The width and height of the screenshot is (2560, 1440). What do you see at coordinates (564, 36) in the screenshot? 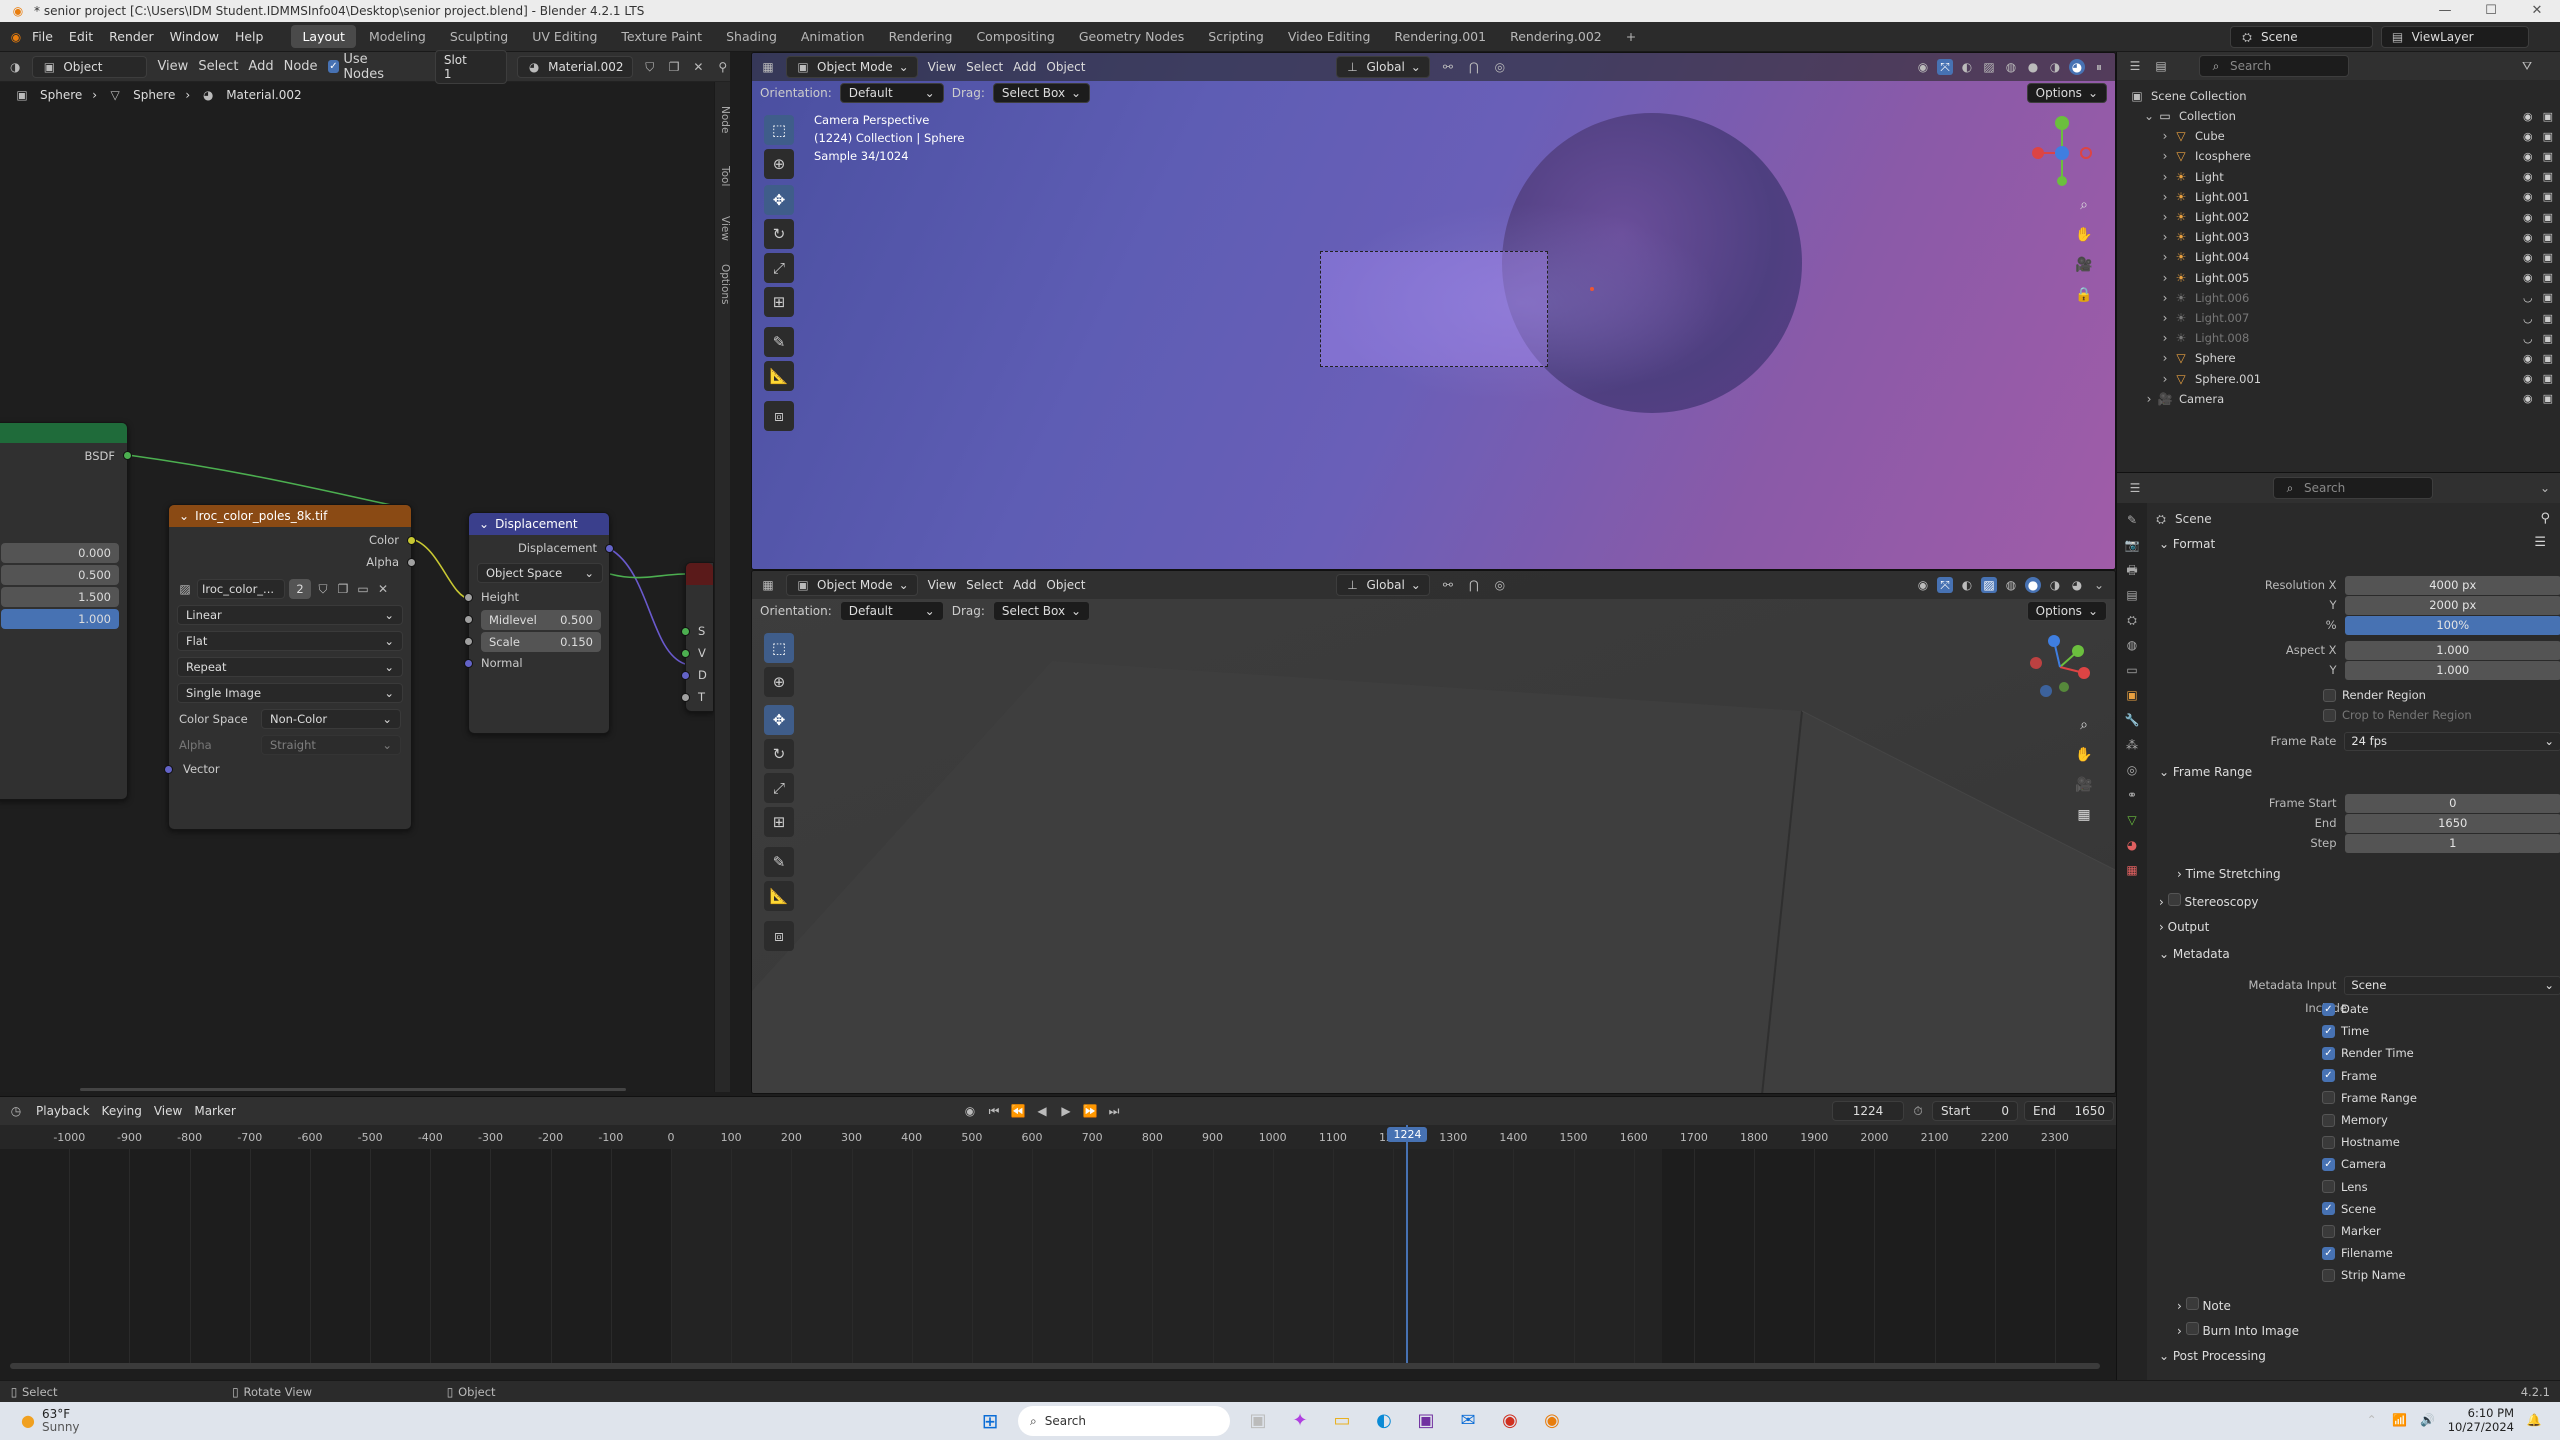
I see `tab-uv-editing: UV Editing` at bounding box center [564, 36].